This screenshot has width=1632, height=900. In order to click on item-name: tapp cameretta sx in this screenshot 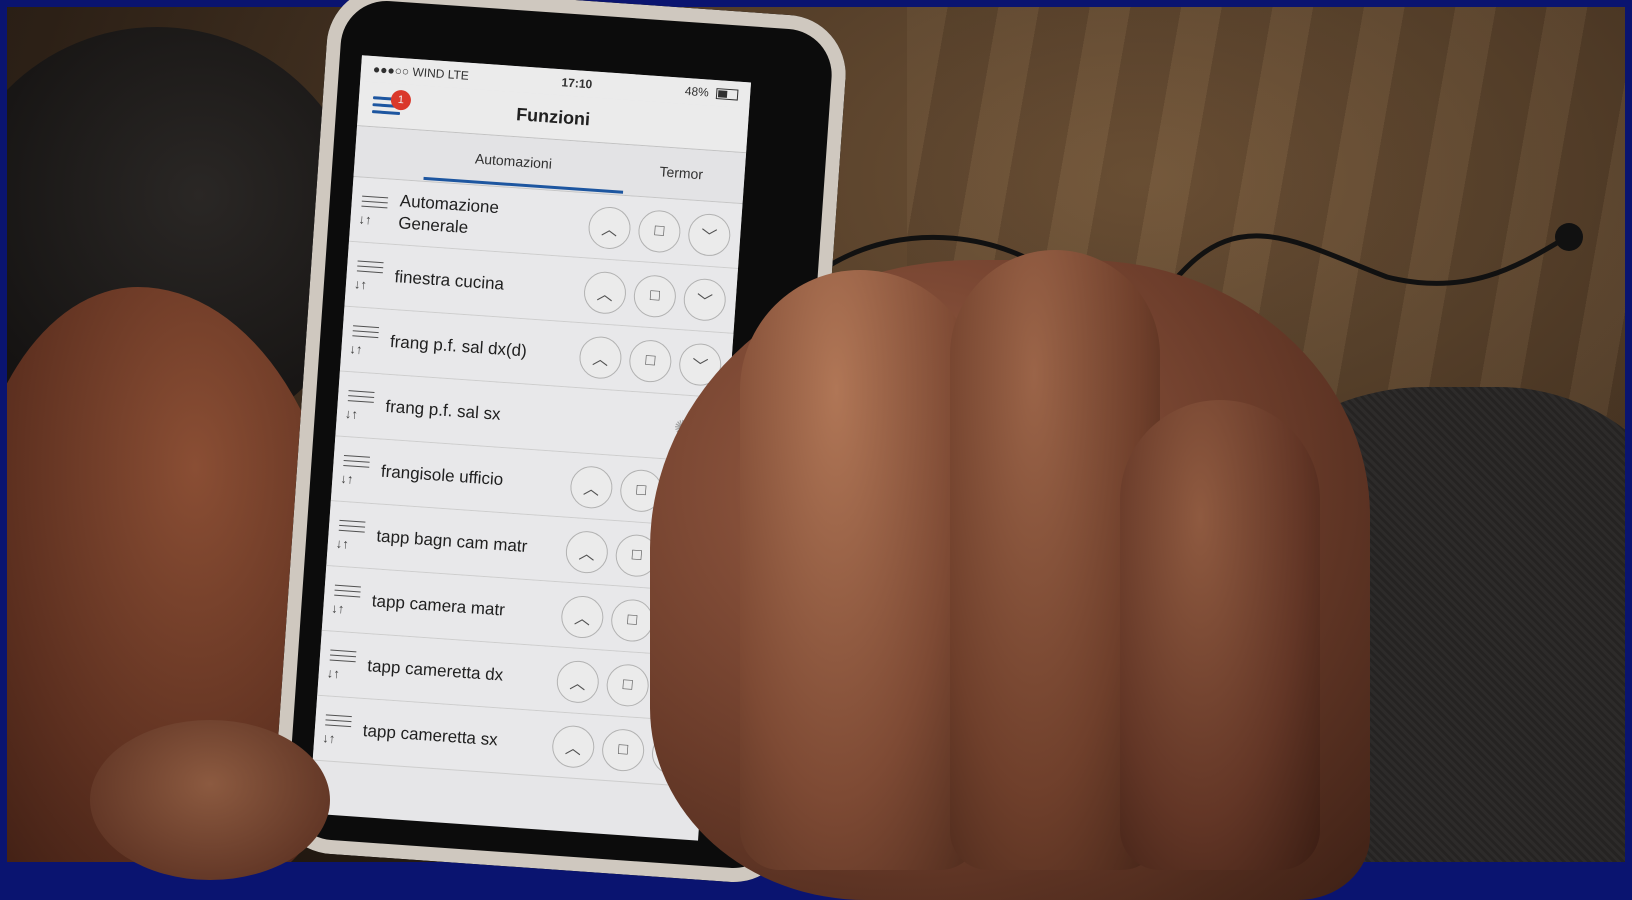, I will do `click(430, 735)`.